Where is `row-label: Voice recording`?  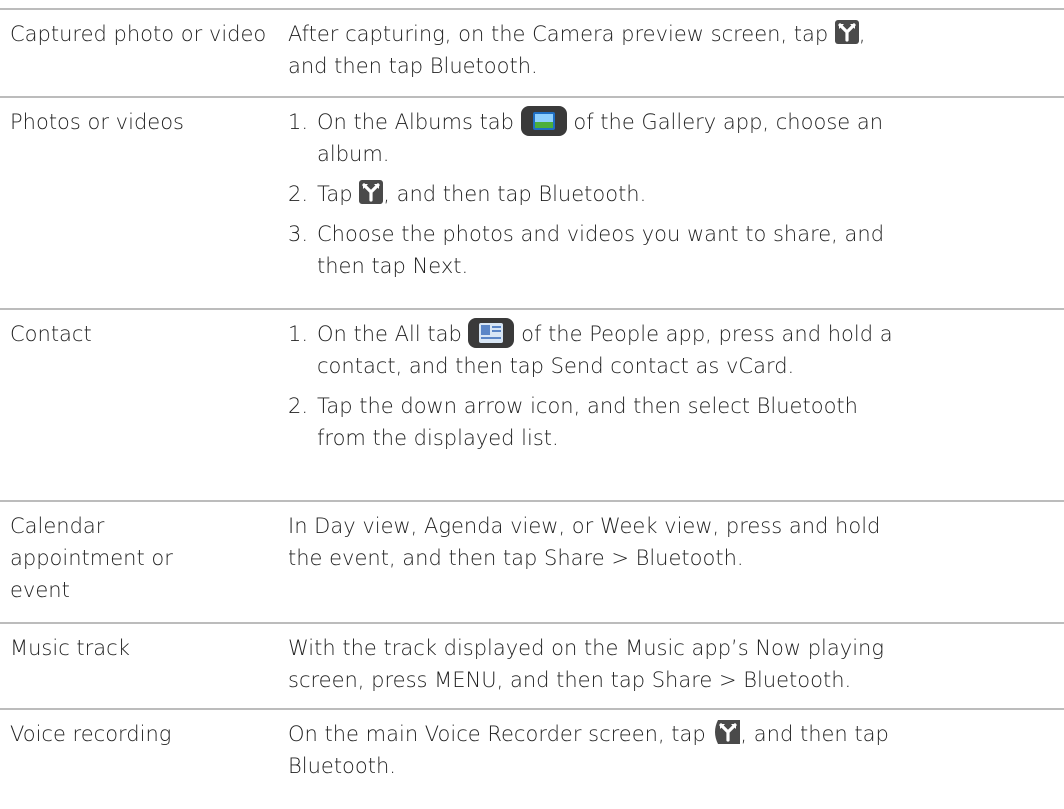
row-label: Voice recording is located at coordinates (91, 734).